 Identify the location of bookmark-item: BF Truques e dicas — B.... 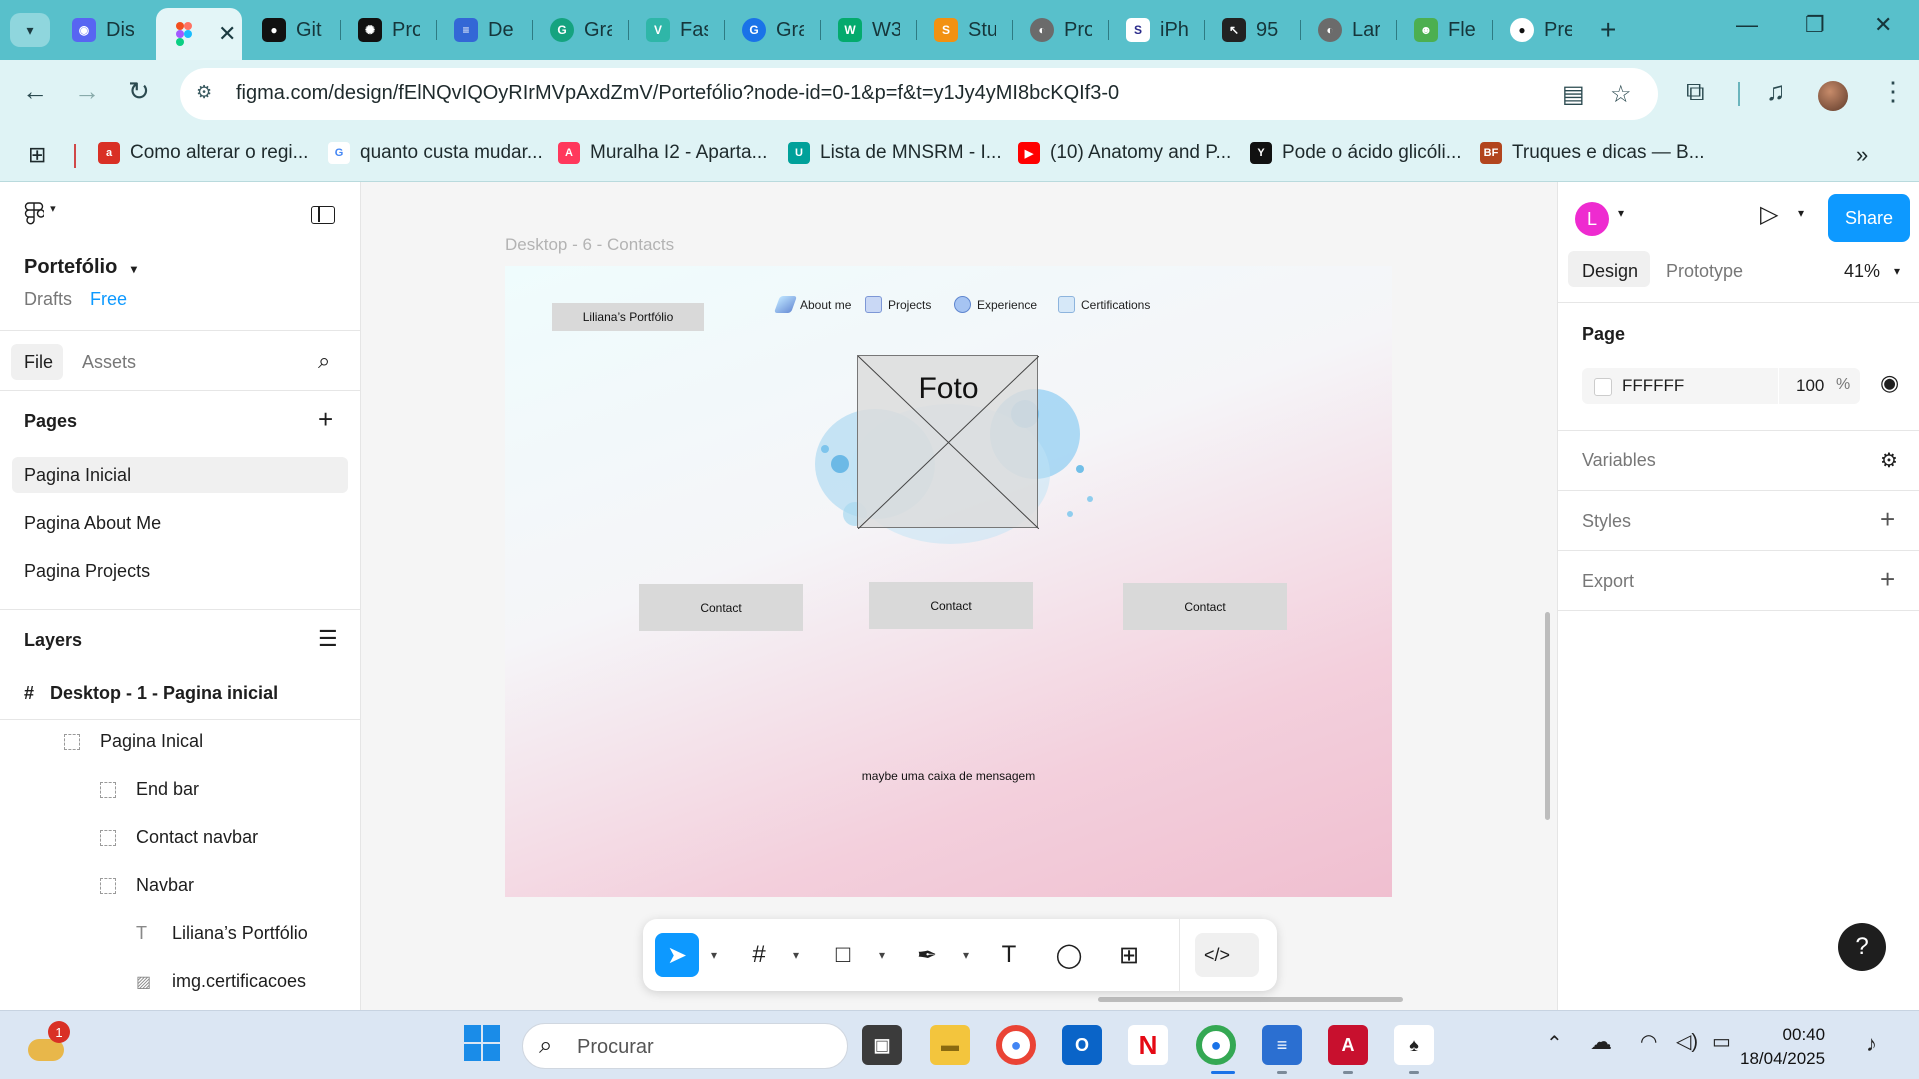
(1592, 153).